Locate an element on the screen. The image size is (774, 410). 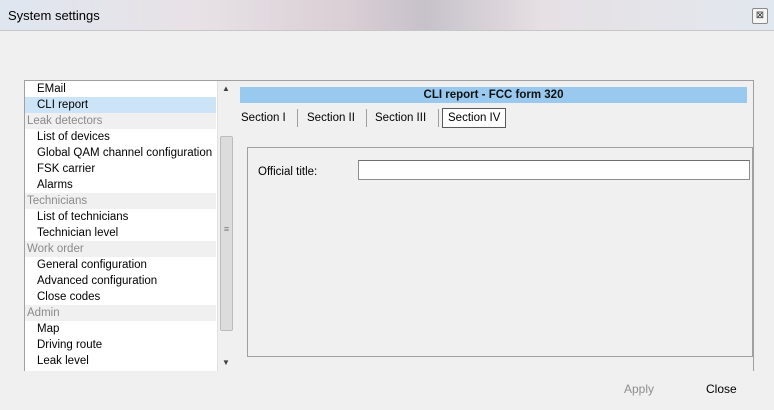
sidebar-scrollbar: ▲ ≡ ▼ is located at coordinates (225, 226).